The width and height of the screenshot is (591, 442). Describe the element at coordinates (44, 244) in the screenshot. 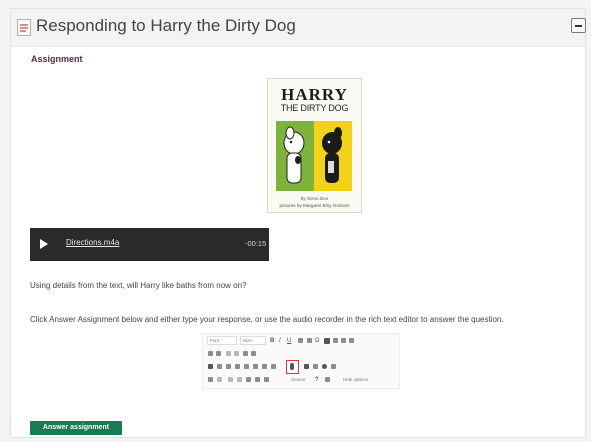

I see `play-icon` at that location.